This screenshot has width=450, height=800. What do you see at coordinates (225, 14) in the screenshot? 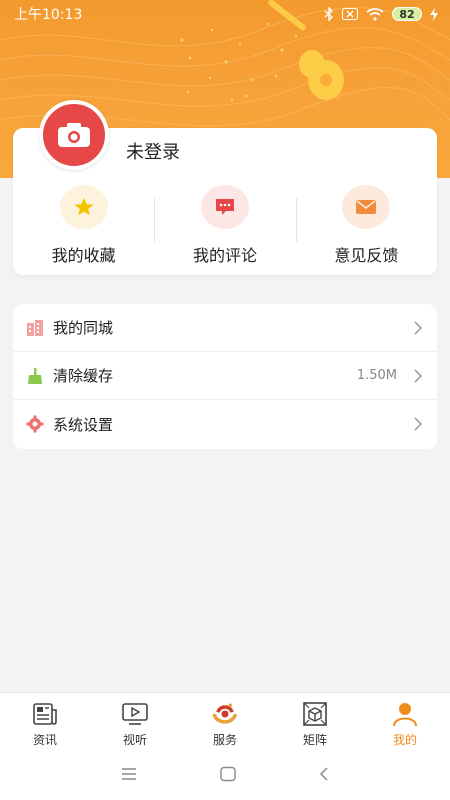
I see `status-bar: 上午10:13 82` at bounding box center [225, 14].